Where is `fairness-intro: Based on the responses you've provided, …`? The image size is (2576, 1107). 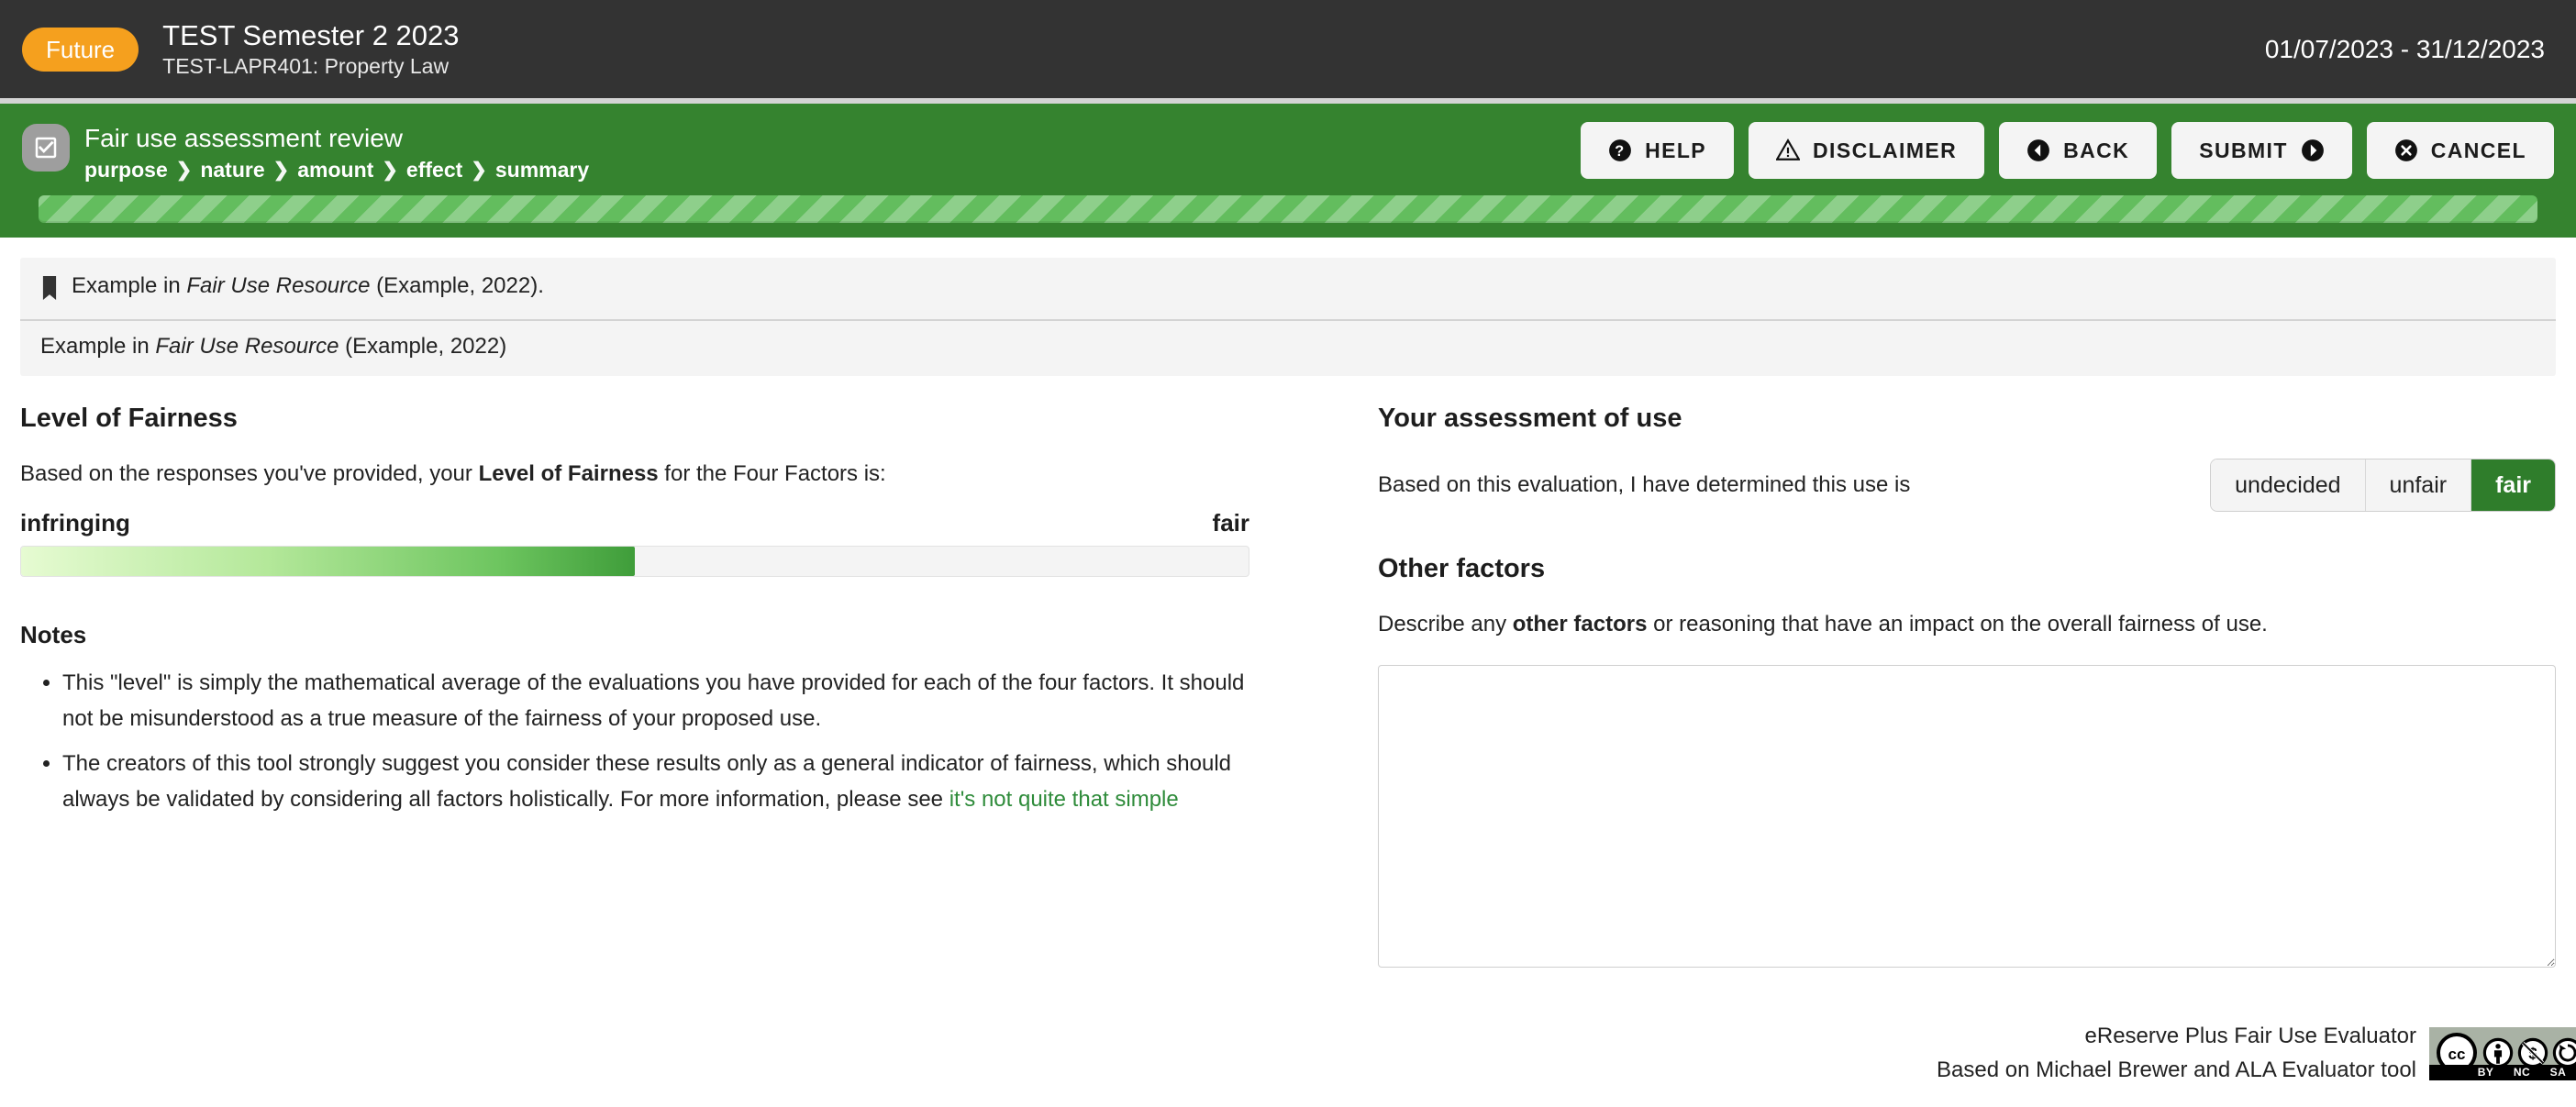
fairness-intro: Based on the responses you've provided, … is located at coordinates (634, 475).